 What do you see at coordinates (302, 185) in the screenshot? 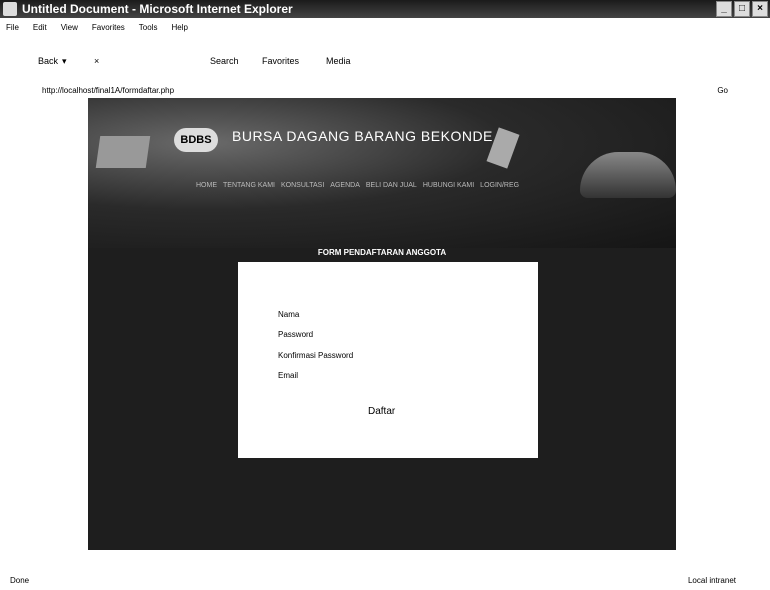
I see `nav-konsultasi: KONSULTASI` at bounding box center [302, 185].